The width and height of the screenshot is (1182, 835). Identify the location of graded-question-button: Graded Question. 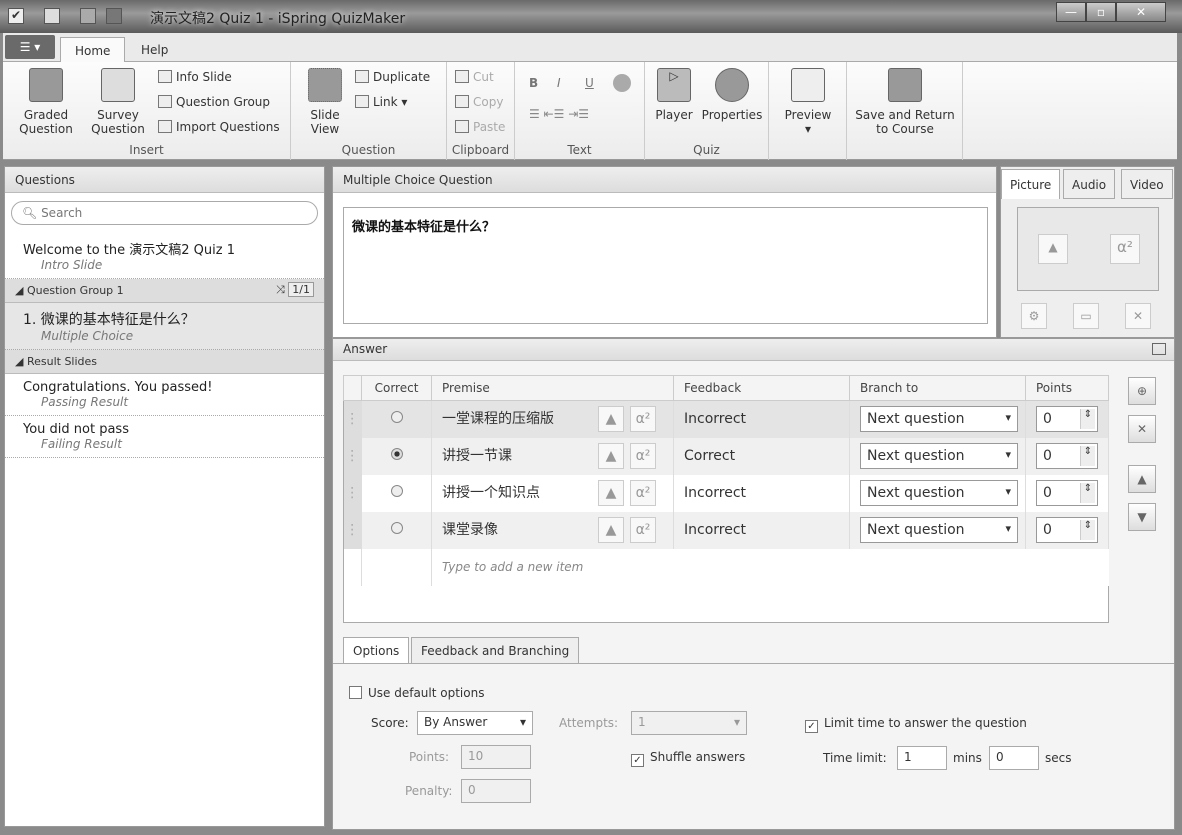
(46, 102).